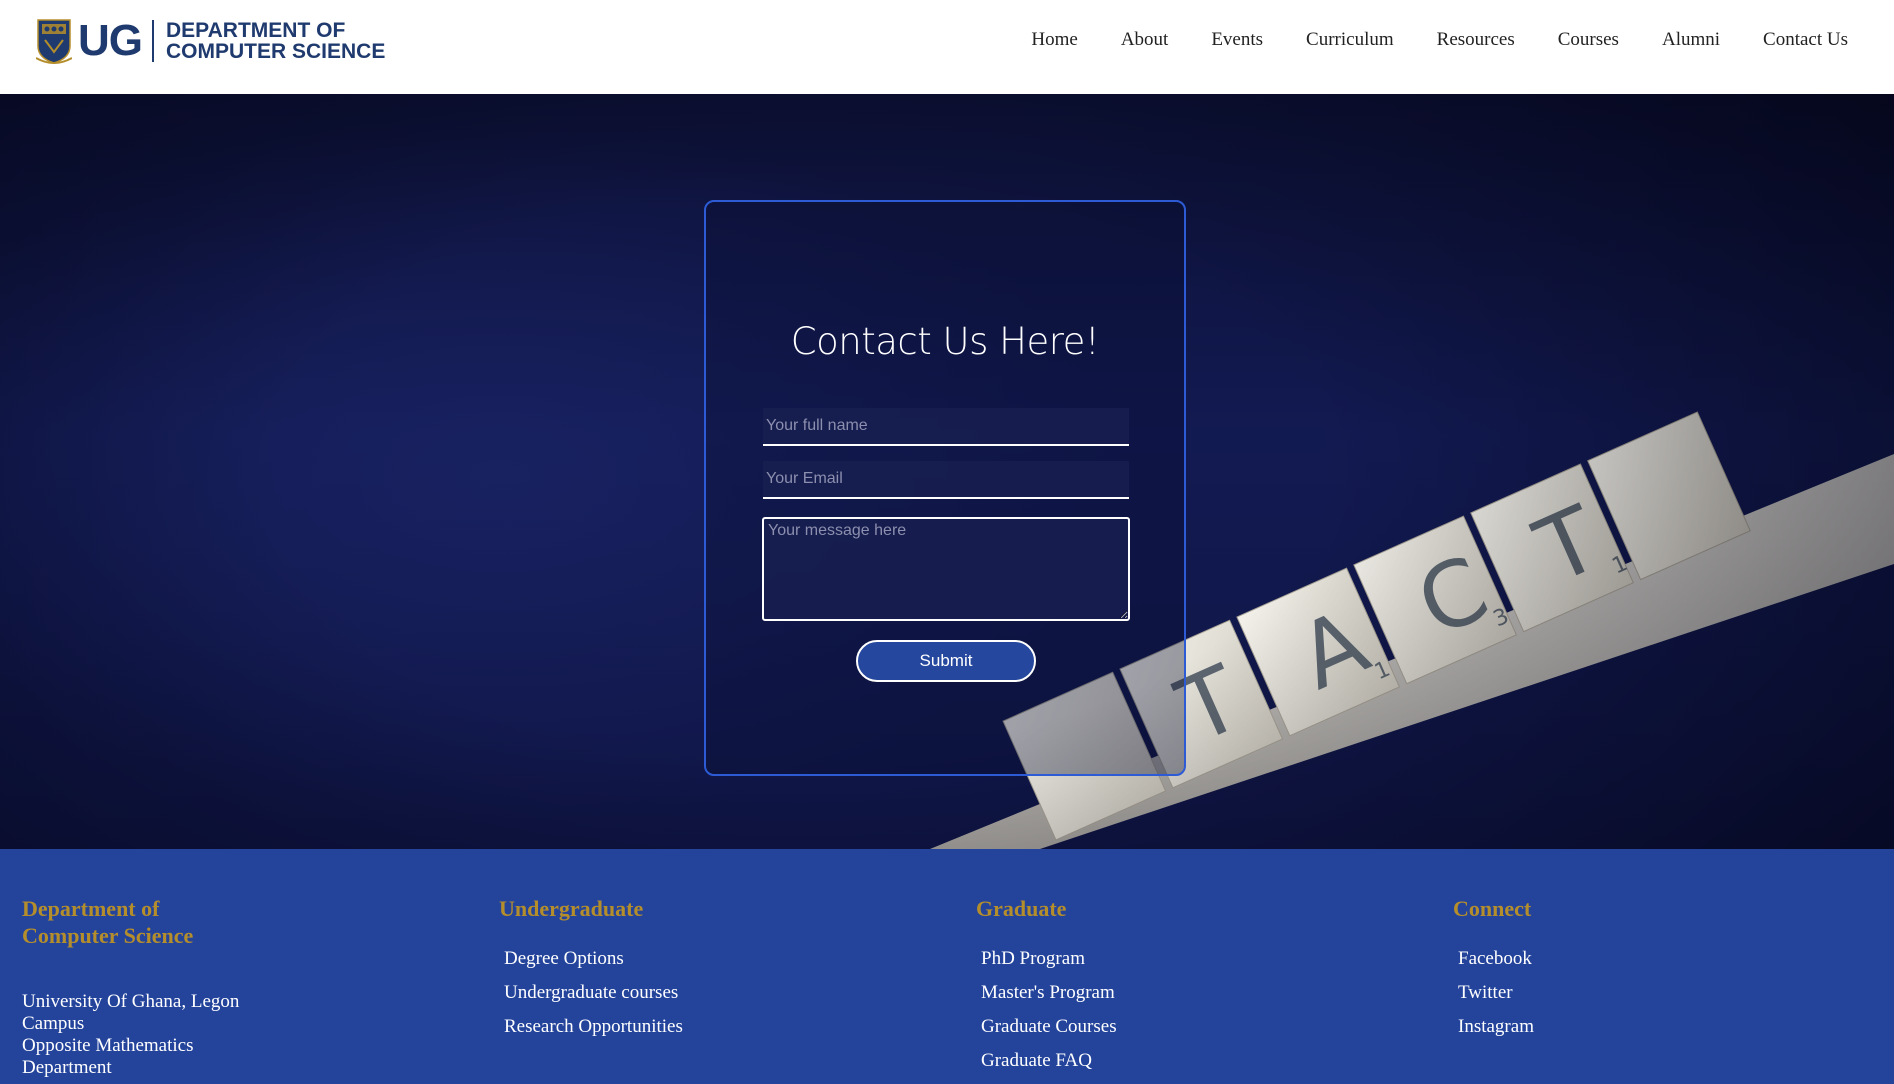  What do you see at coordinates (1021, 908) in the screenshot?
I see `footer-graduate-heading: Graduate` at bounding box center [1021, 908].